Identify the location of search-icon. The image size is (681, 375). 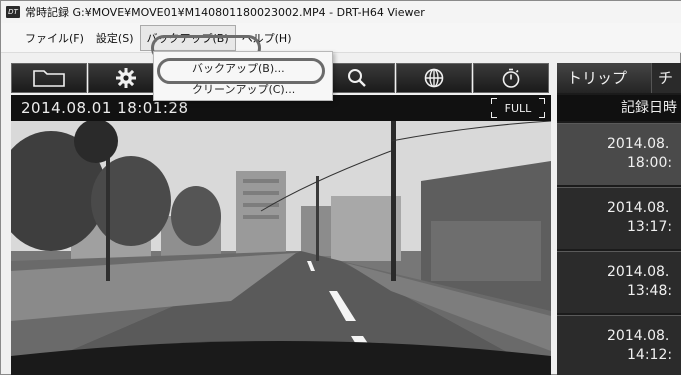
(357, 78).